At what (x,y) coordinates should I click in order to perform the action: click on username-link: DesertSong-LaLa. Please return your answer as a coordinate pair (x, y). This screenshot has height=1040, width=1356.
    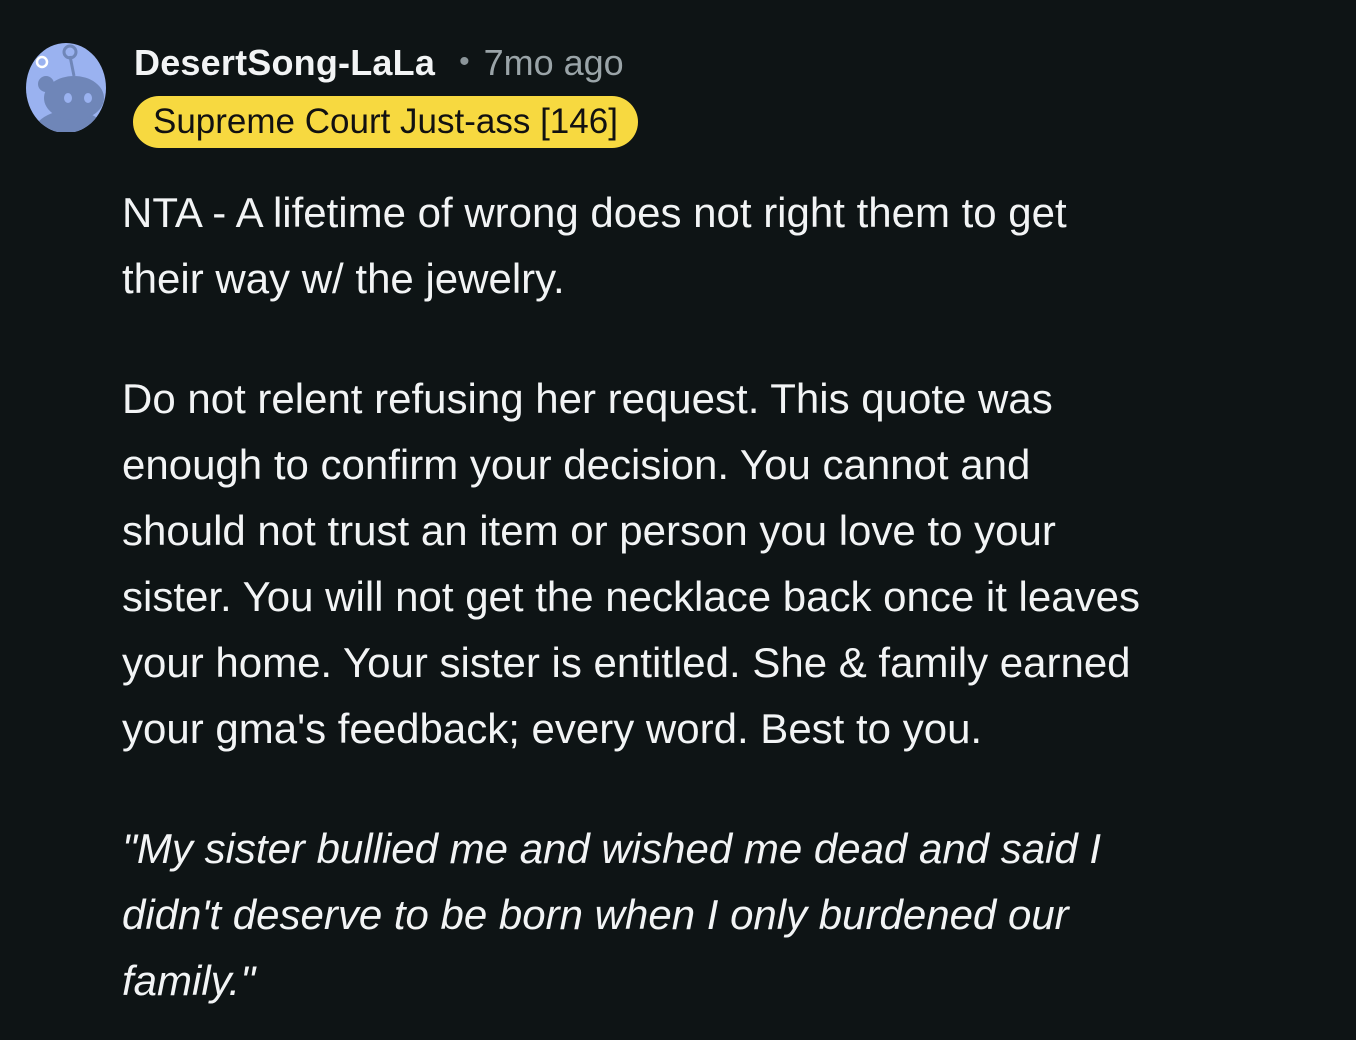
    Looking at the image, I should click on (284, 63).